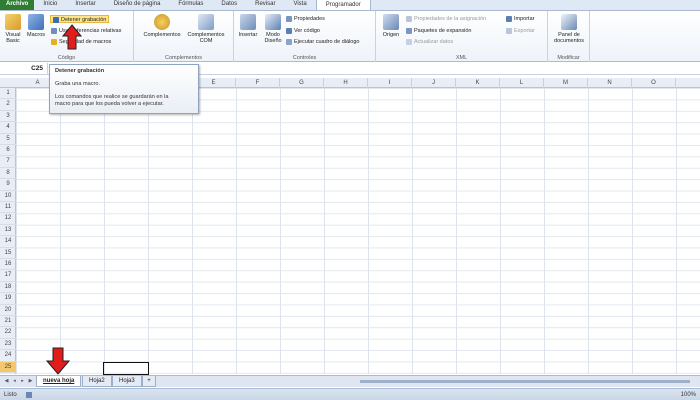  Describe the element at coordinates (429, 42) in the screenshot. I see `actualizar-datos-button: Actualizar datos` at that location.